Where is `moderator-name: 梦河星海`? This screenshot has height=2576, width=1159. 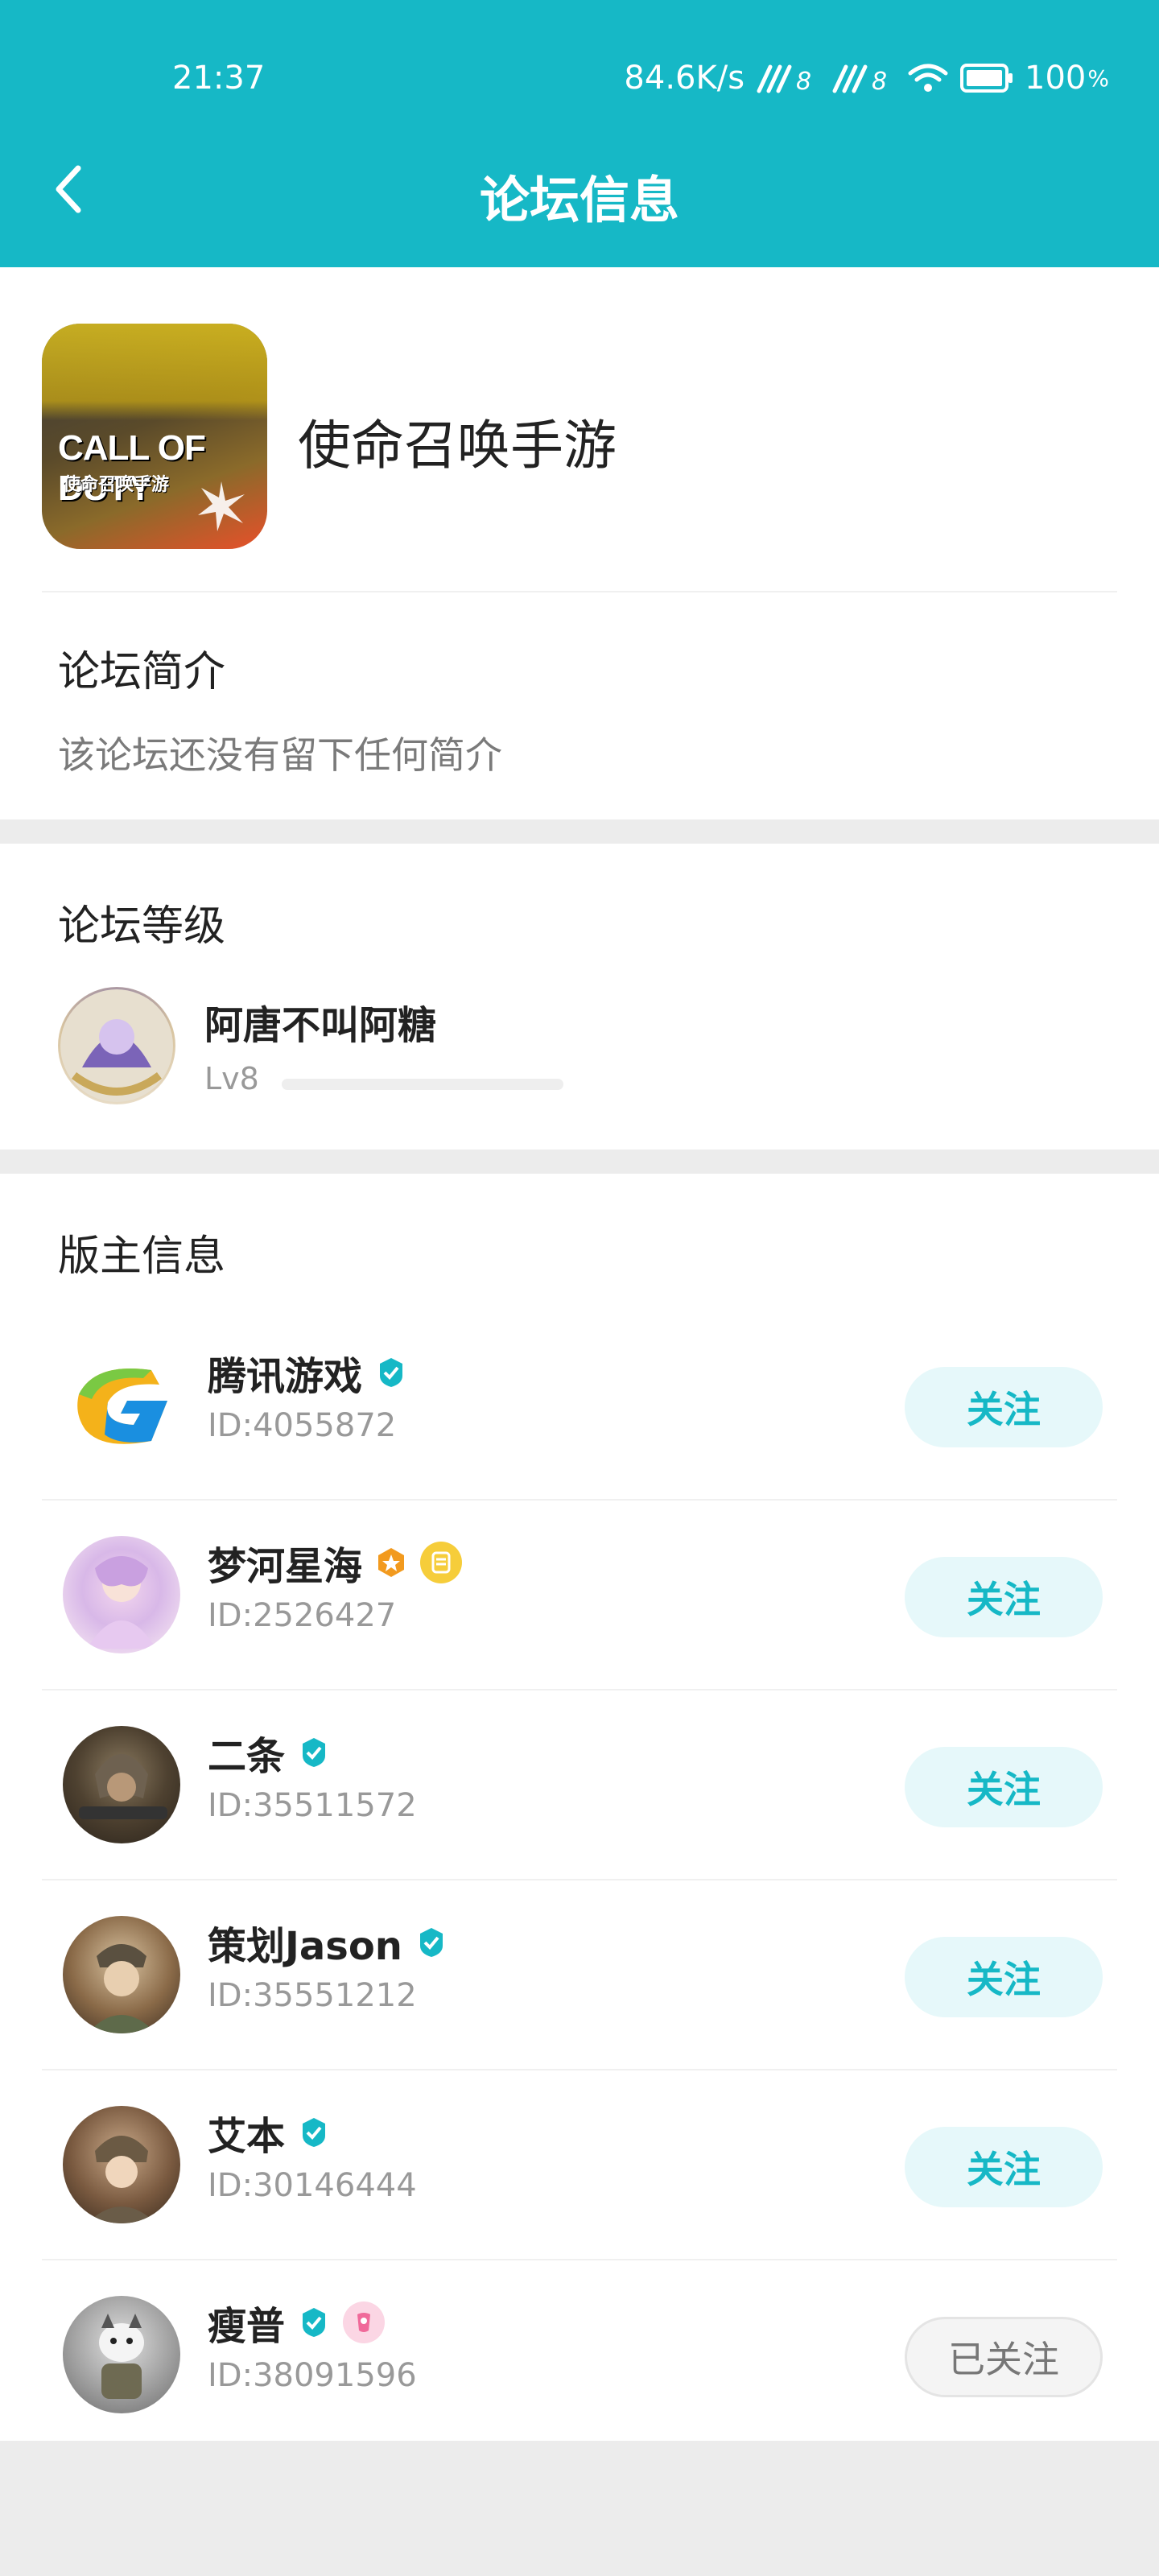 moderator-name: 梦河星海 is located at coordinates (335, 1562).